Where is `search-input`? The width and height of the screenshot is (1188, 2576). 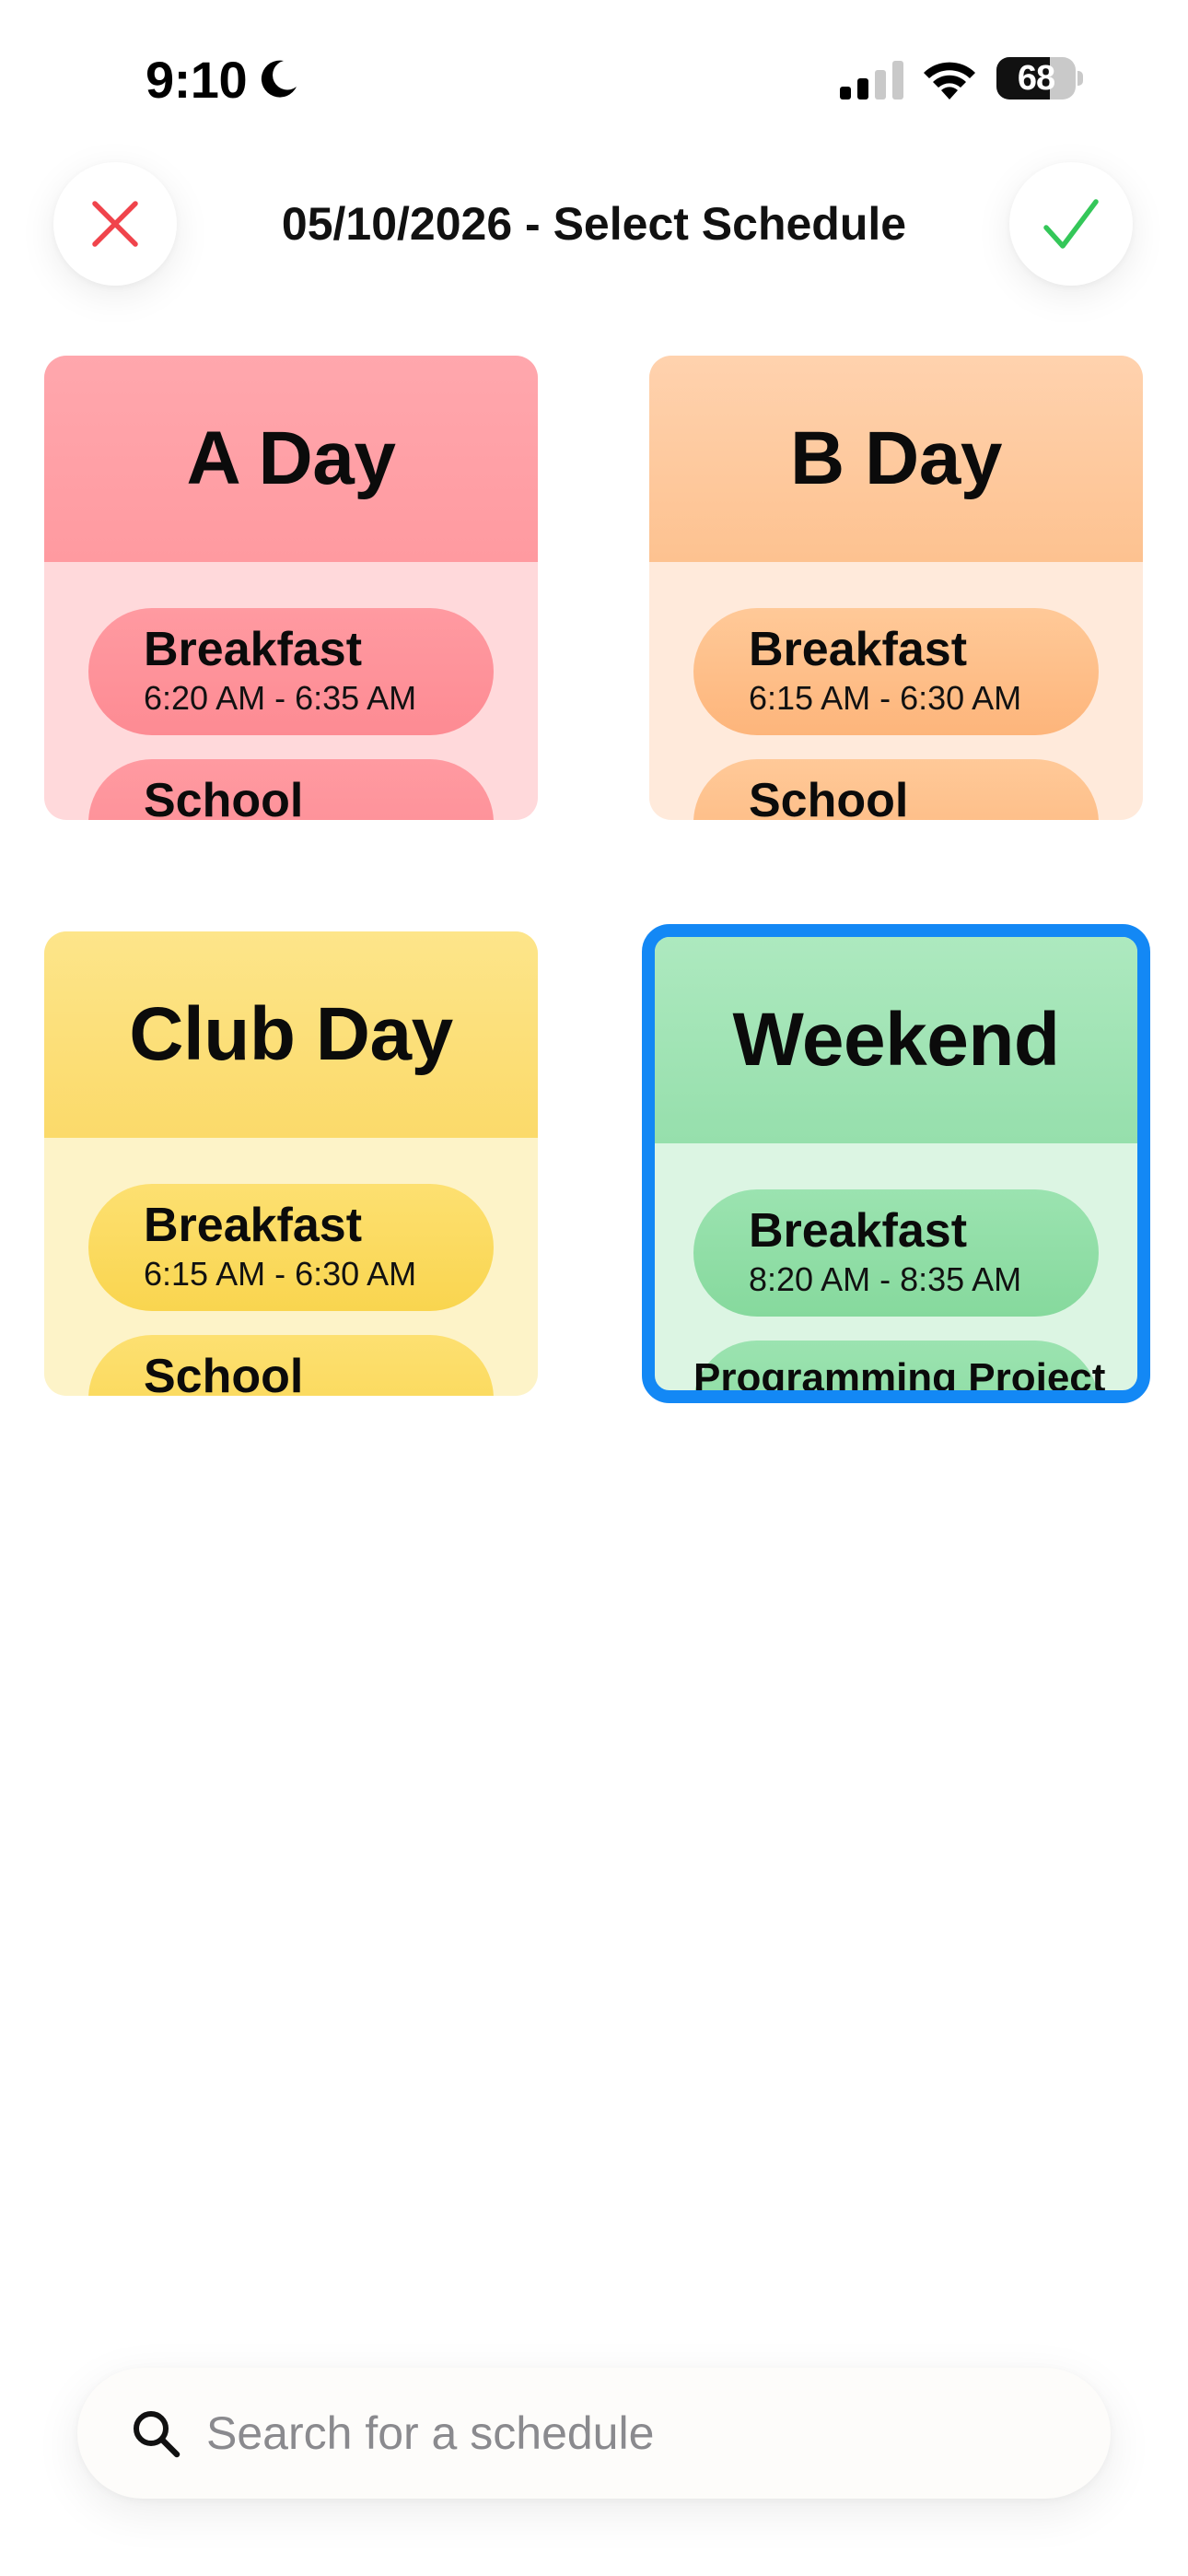 search-input is located at coordinates (639, 2433).